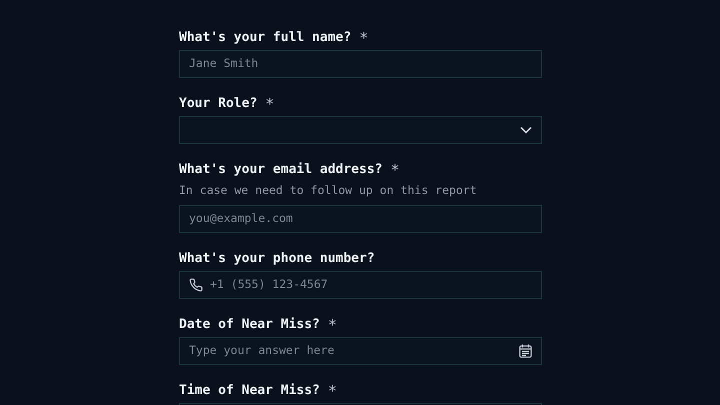 The height and width of the screenshot is (405, 720). Describe the element at coordinates (277, 259) in the screenshot. I see `field-label: What's your phone number?` at that location.